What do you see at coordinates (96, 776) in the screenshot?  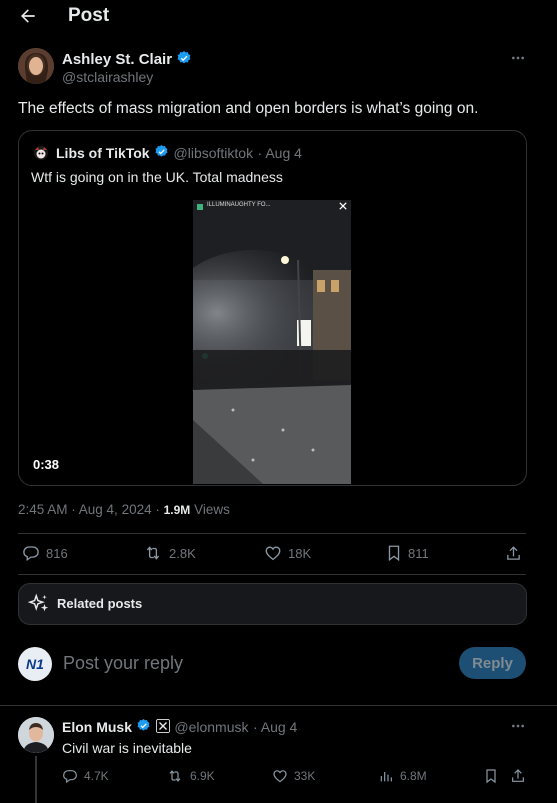 I see `reply-reply-count: 4.7K` at bounding box center [96, 776].